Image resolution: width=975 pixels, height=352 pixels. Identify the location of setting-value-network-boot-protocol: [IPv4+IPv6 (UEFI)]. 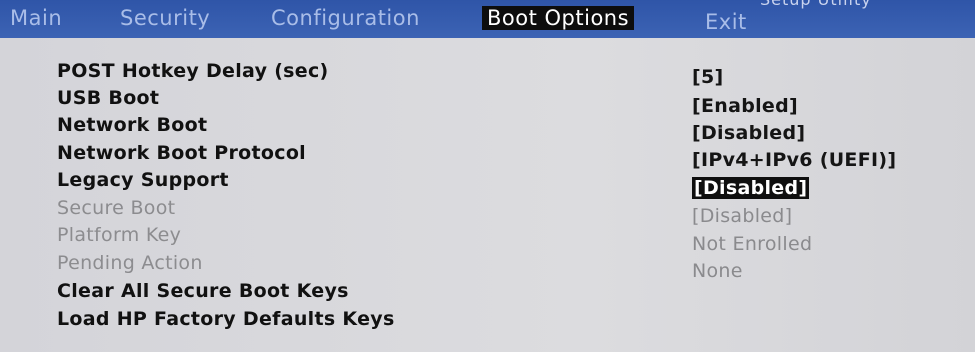
(794, 160).